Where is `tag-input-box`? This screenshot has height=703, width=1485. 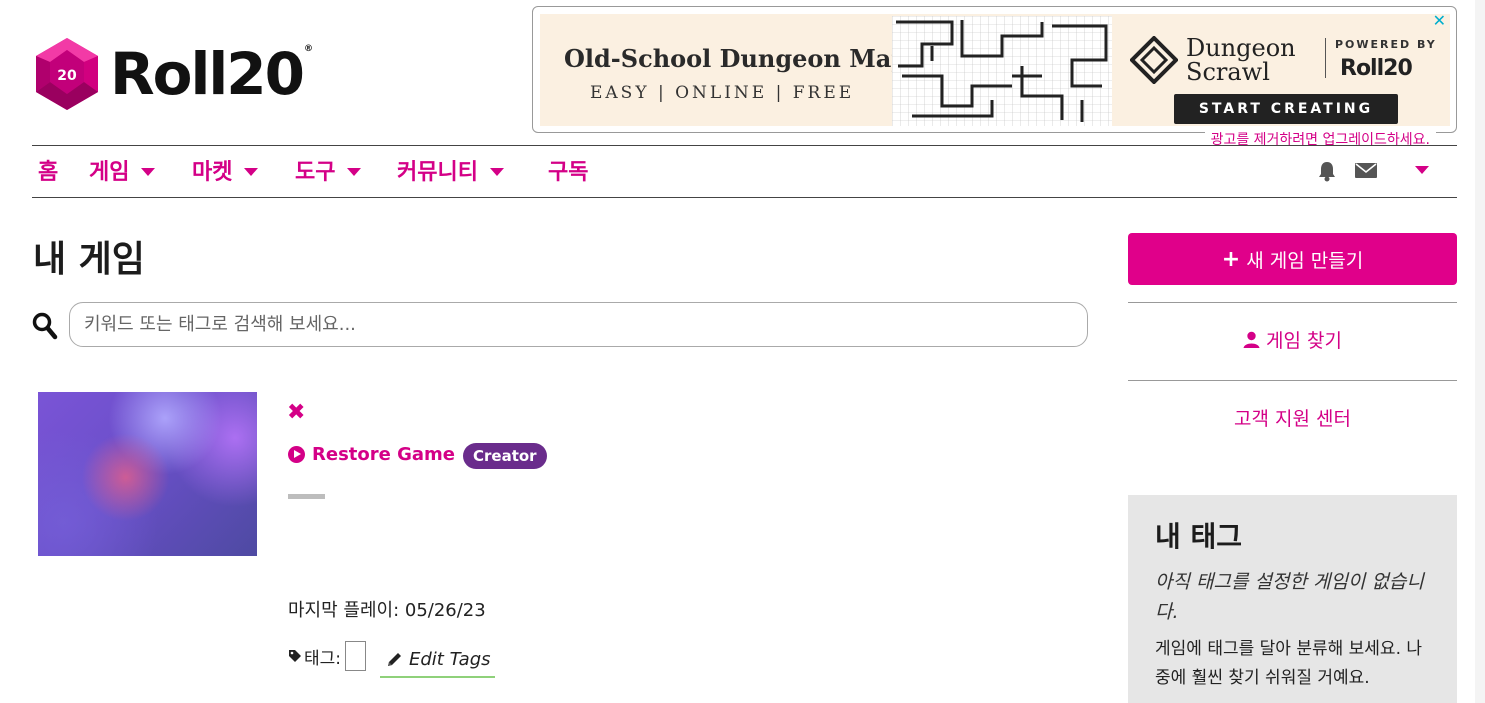 tag-input-box is located at coordinates (356, 656).